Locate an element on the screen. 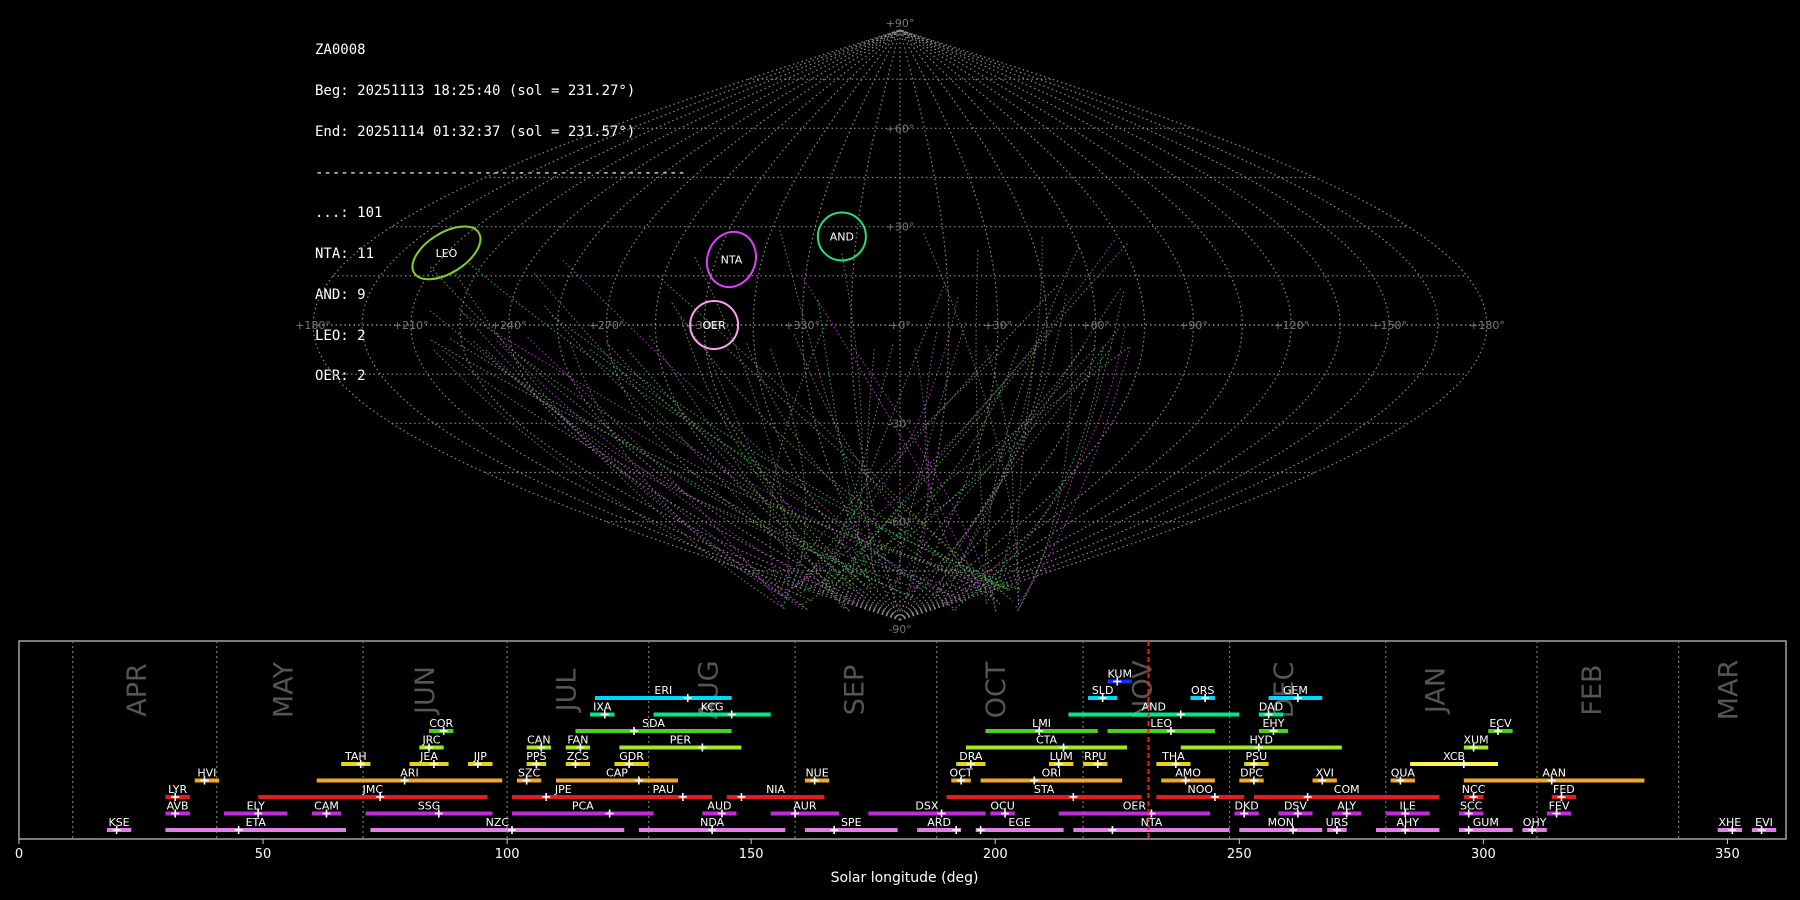  x-tick-label: 100 is located at coordinates (507, 854).